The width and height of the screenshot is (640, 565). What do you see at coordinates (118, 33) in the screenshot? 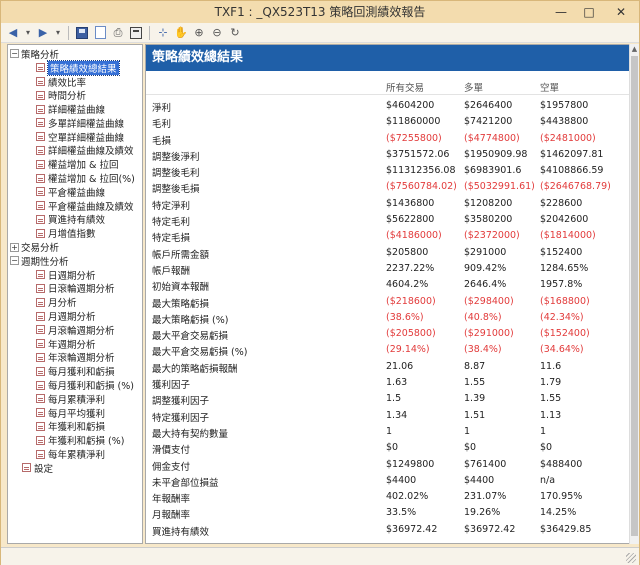
I see `print-icon: ⎙` at bounding box center [118, 33].